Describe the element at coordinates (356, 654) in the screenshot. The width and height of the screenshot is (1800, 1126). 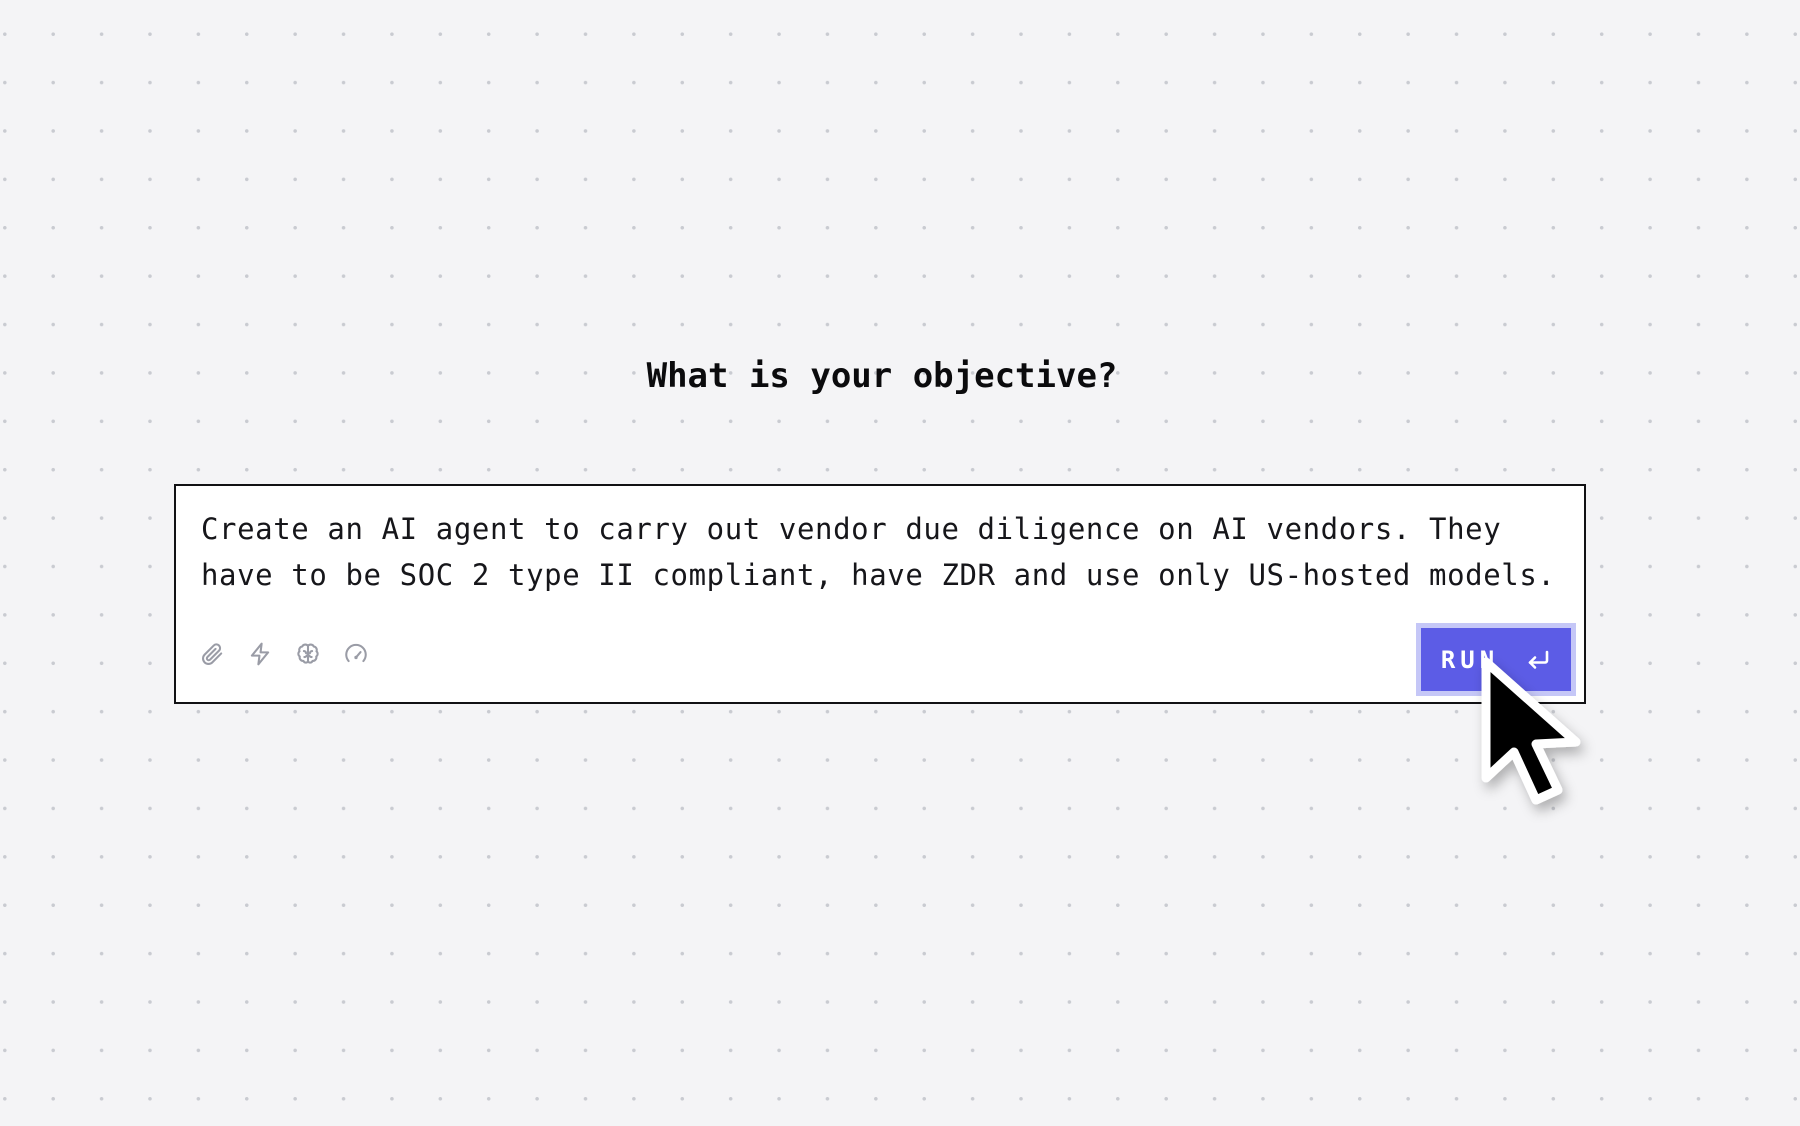
I see `gauge-icon` at that location.